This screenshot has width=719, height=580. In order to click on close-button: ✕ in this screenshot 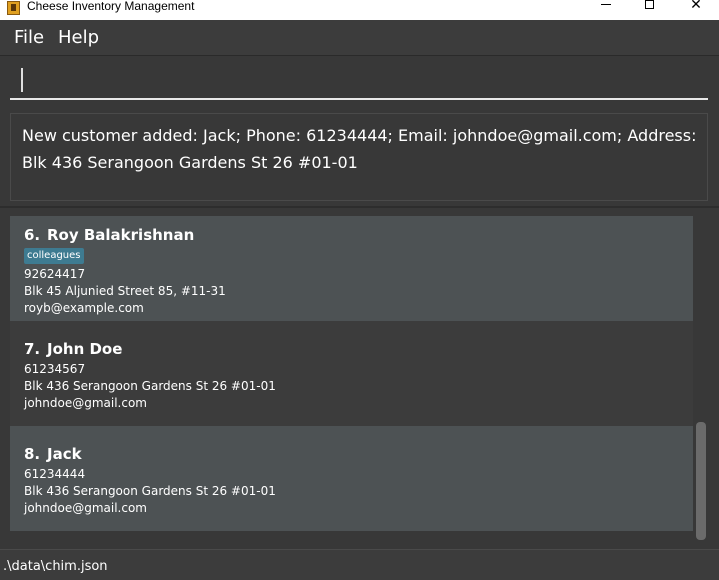, I will do `click(696, 10)`.